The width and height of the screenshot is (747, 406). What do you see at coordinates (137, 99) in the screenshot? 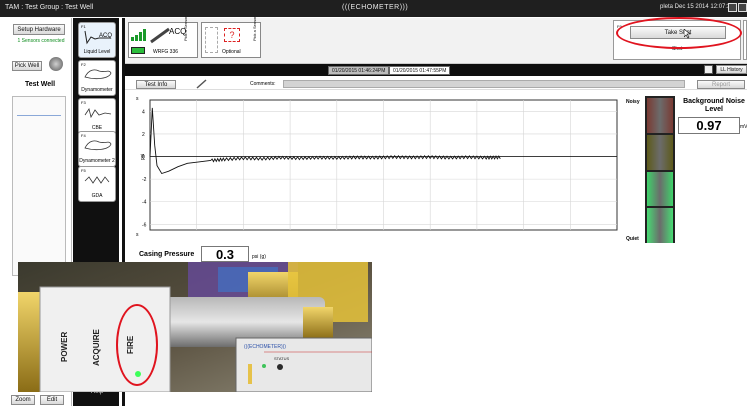
I see `x-unit-label: s` at bounding box center [137, 99].